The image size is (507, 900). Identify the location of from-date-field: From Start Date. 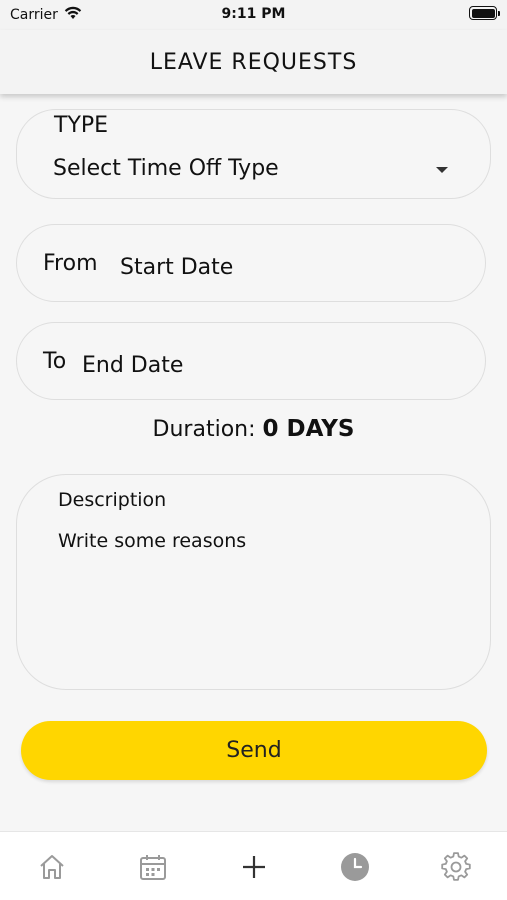
(251, 263).